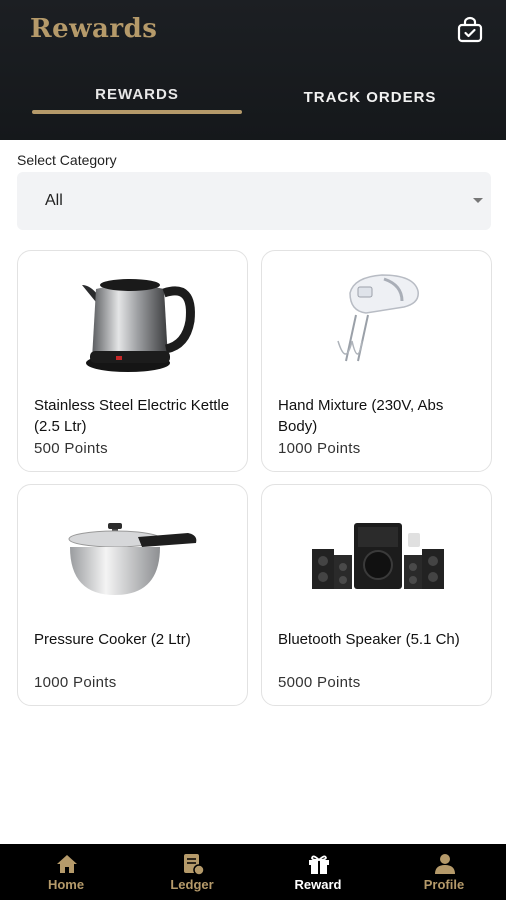 The image size is (506, 900). I want to click on user-icon, so click(445, 864).